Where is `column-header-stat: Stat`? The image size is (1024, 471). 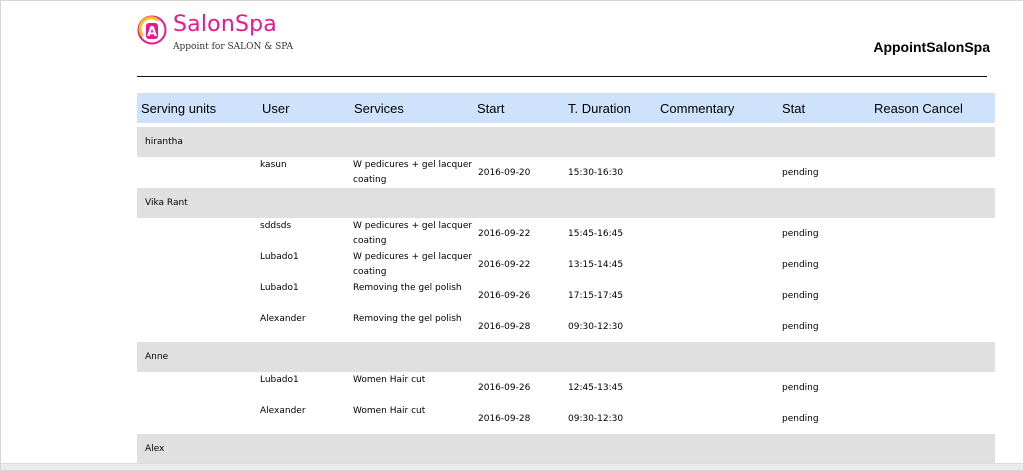 column-header-stat: Stat is located at coordinates (794, 108).